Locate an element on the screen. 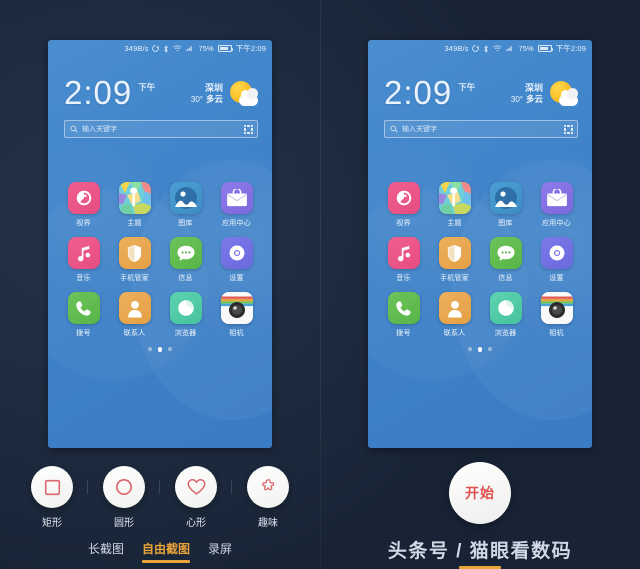 The width and height of the screenshot is (640, 569). tab-free-screenshot: 自由截图 is located at coordinates (166, 551).